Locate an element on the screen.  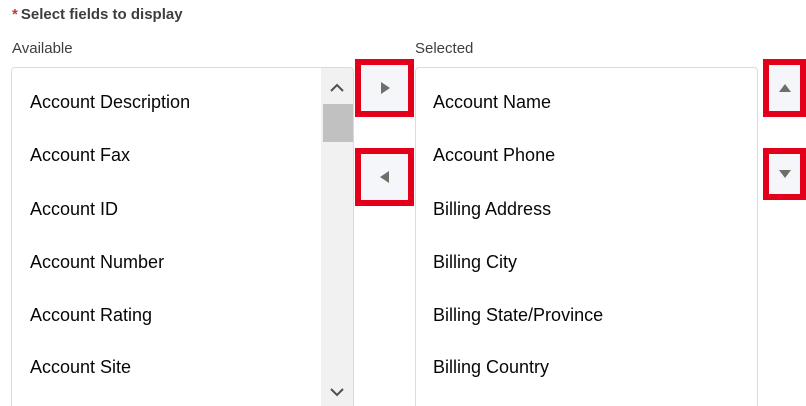
move-to-available-button is located at coordinates (384, 177).